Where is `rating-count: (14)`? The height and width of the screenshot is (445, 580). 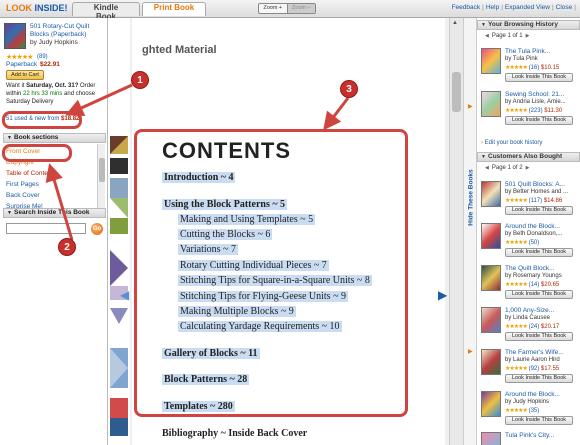 rating-count: (14) is located at coordinates (534, 285).